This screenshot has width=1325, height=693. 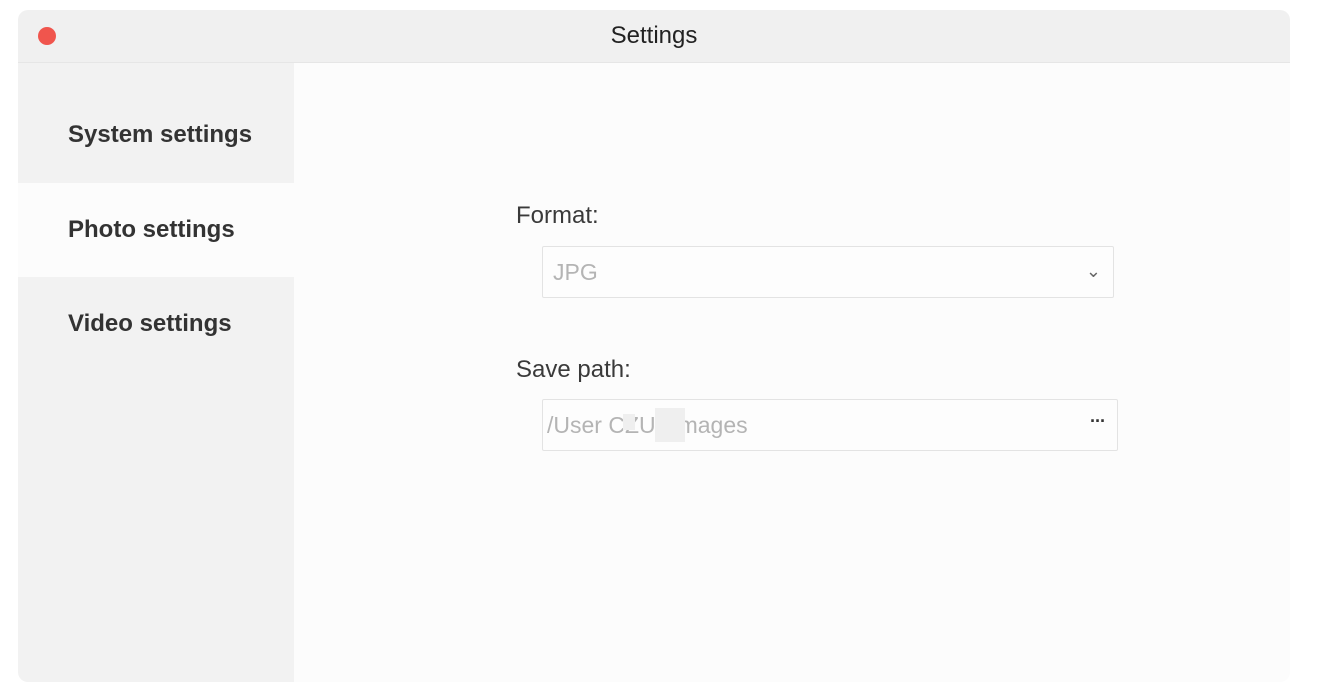 What do you see at coordinates (575, 272) in the screenshot?
I see `format-select-value: JPG` at bounding box center [575, 272].